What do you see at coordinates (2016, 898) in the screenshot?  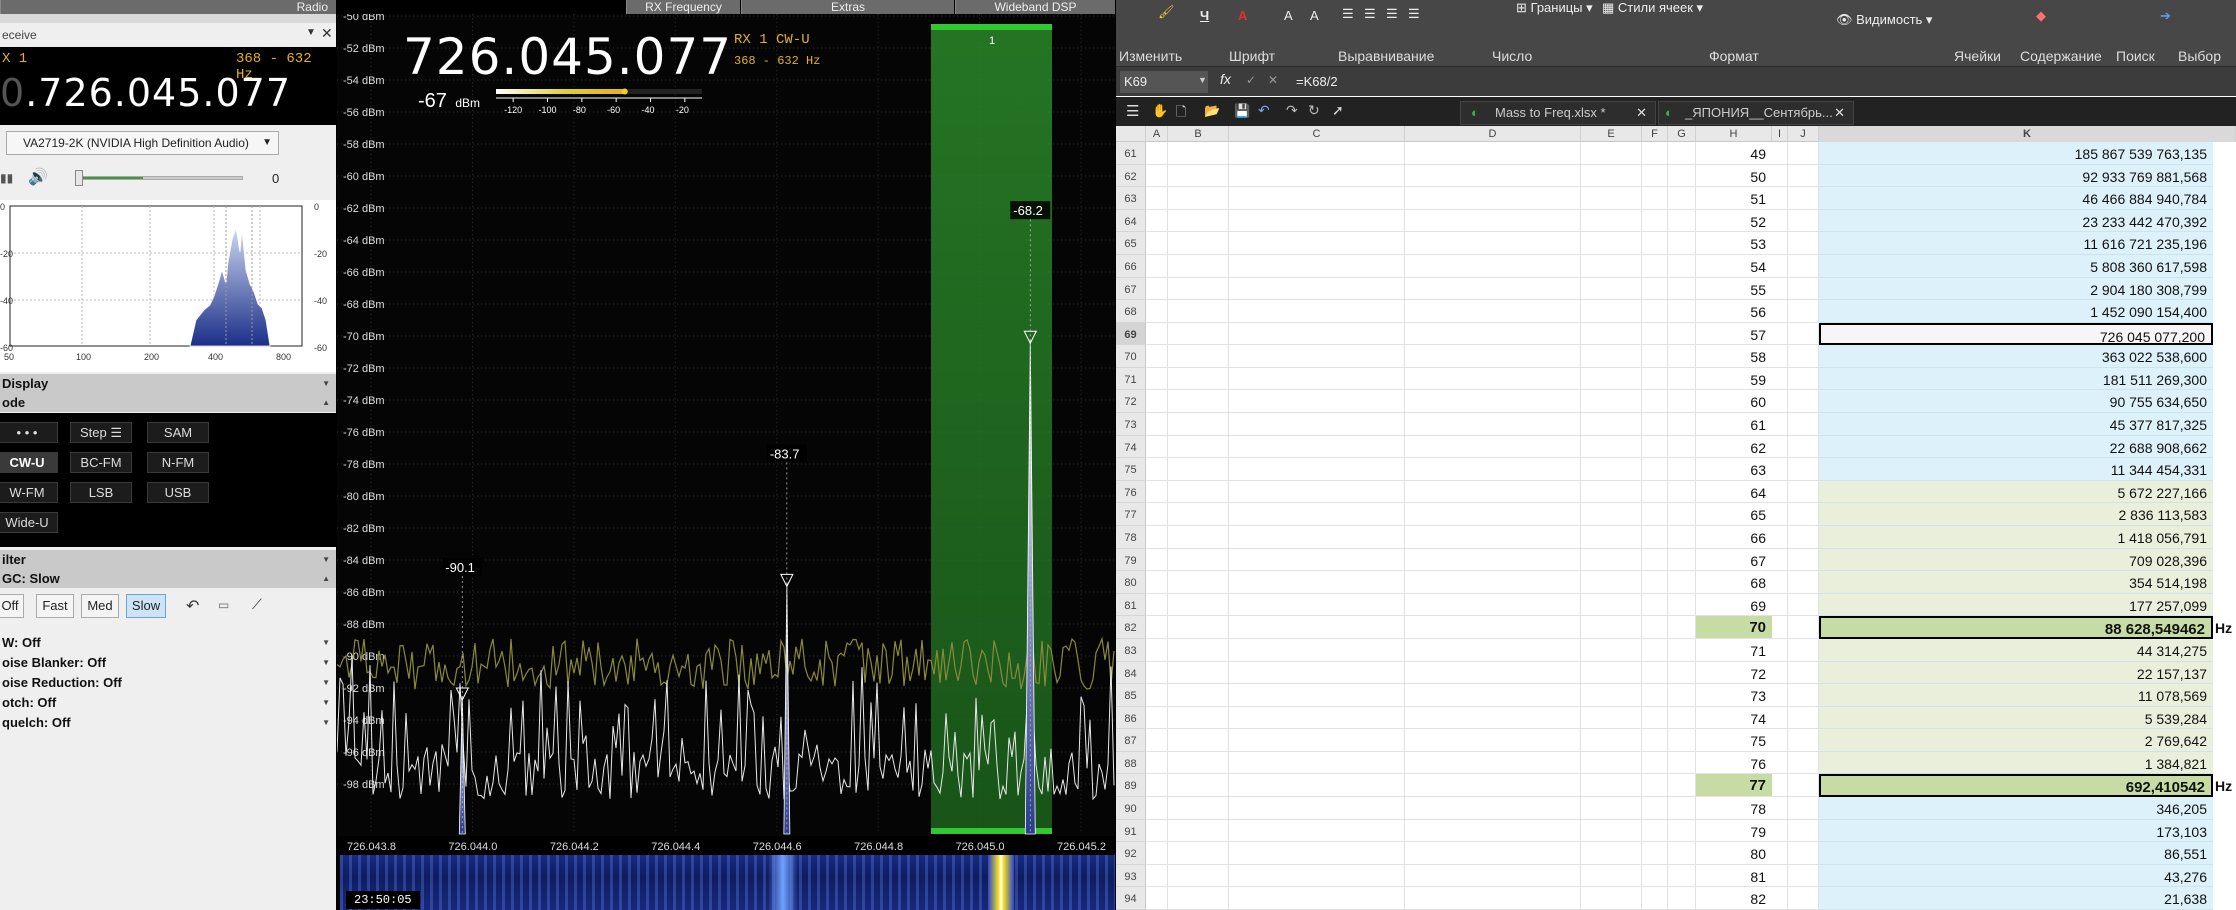 I see `cell-k: 21,638` at bounding box center [2016, 898].